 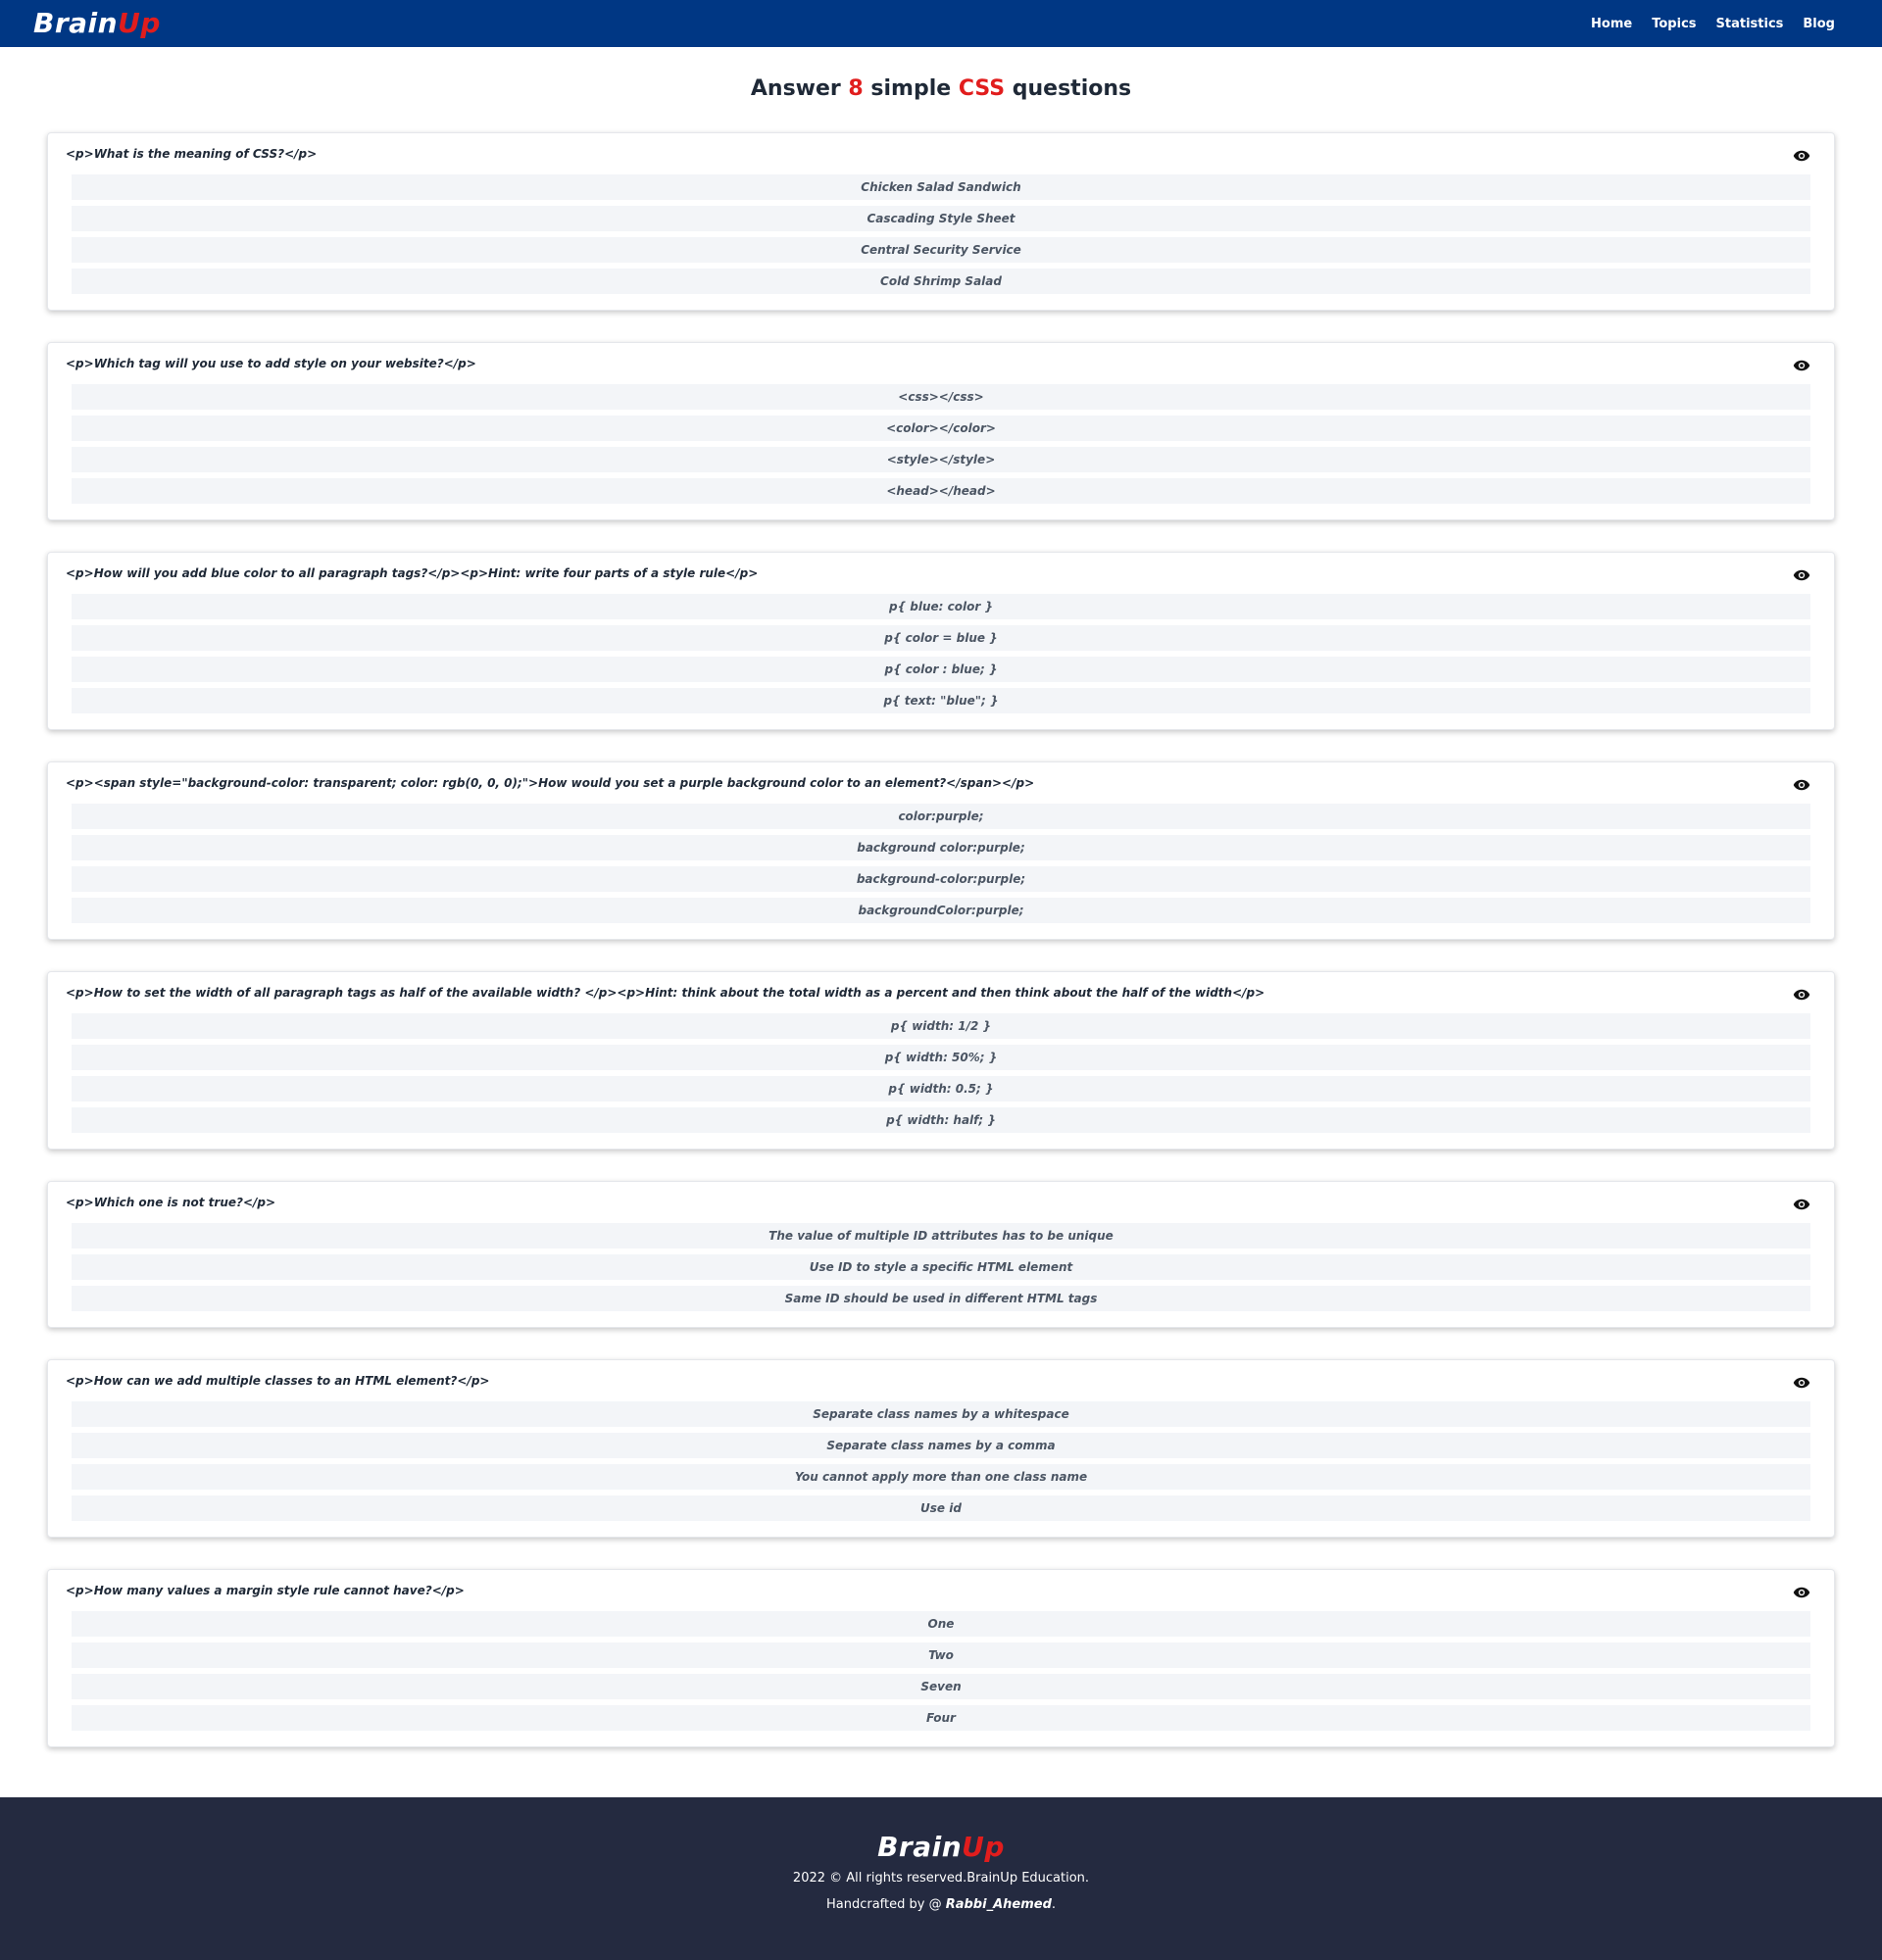 I want to click on nav-link-blog: Blog, so click(x=1819, y=24).